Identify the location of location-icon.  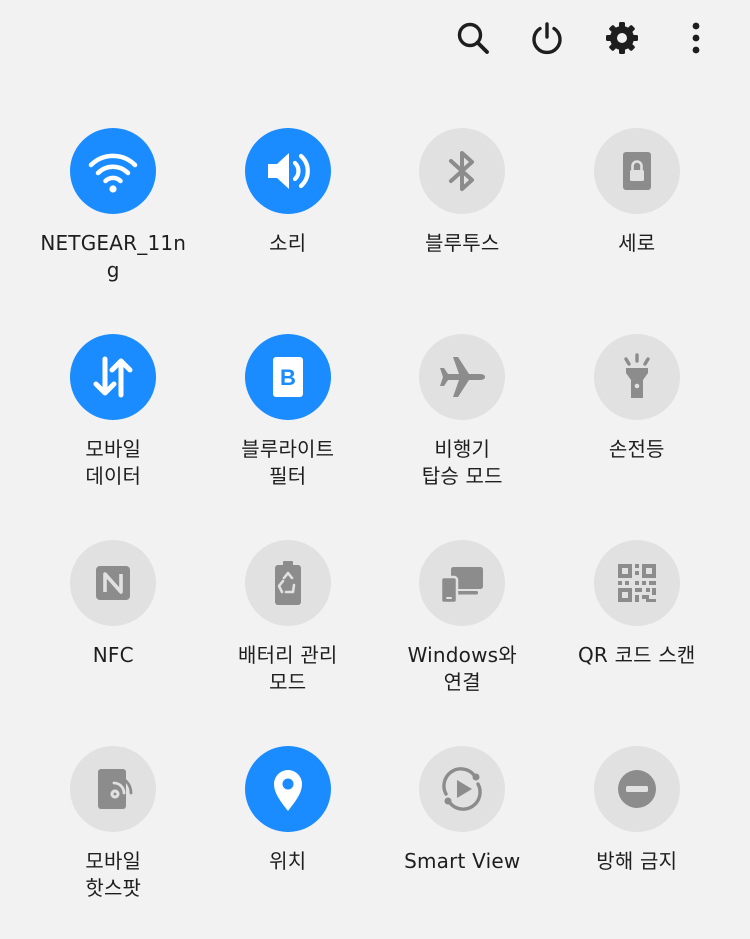
(287, 790).